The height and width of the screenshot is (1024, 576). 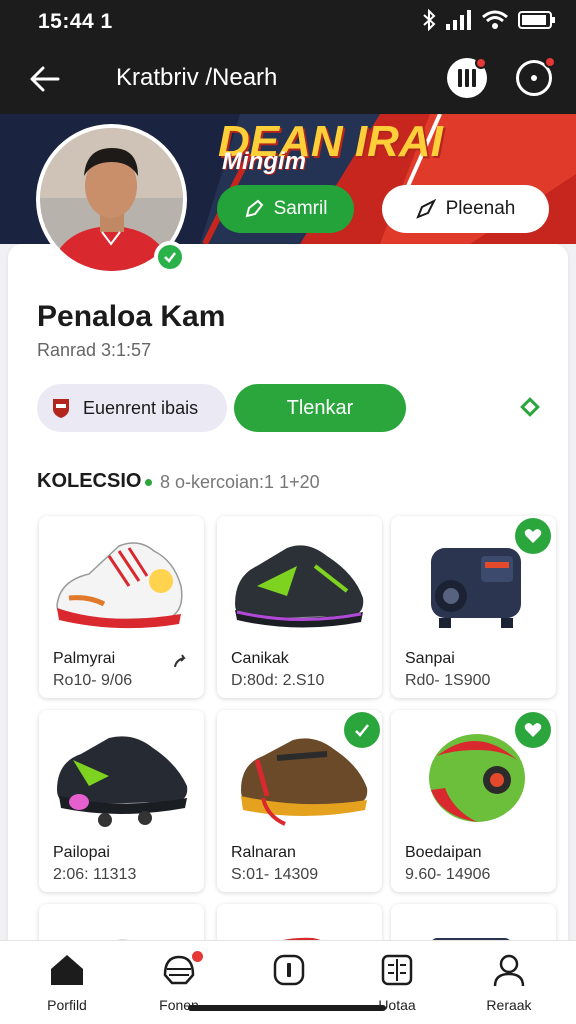 I want to click on team-crest-icon, so click(x=61, y=408).